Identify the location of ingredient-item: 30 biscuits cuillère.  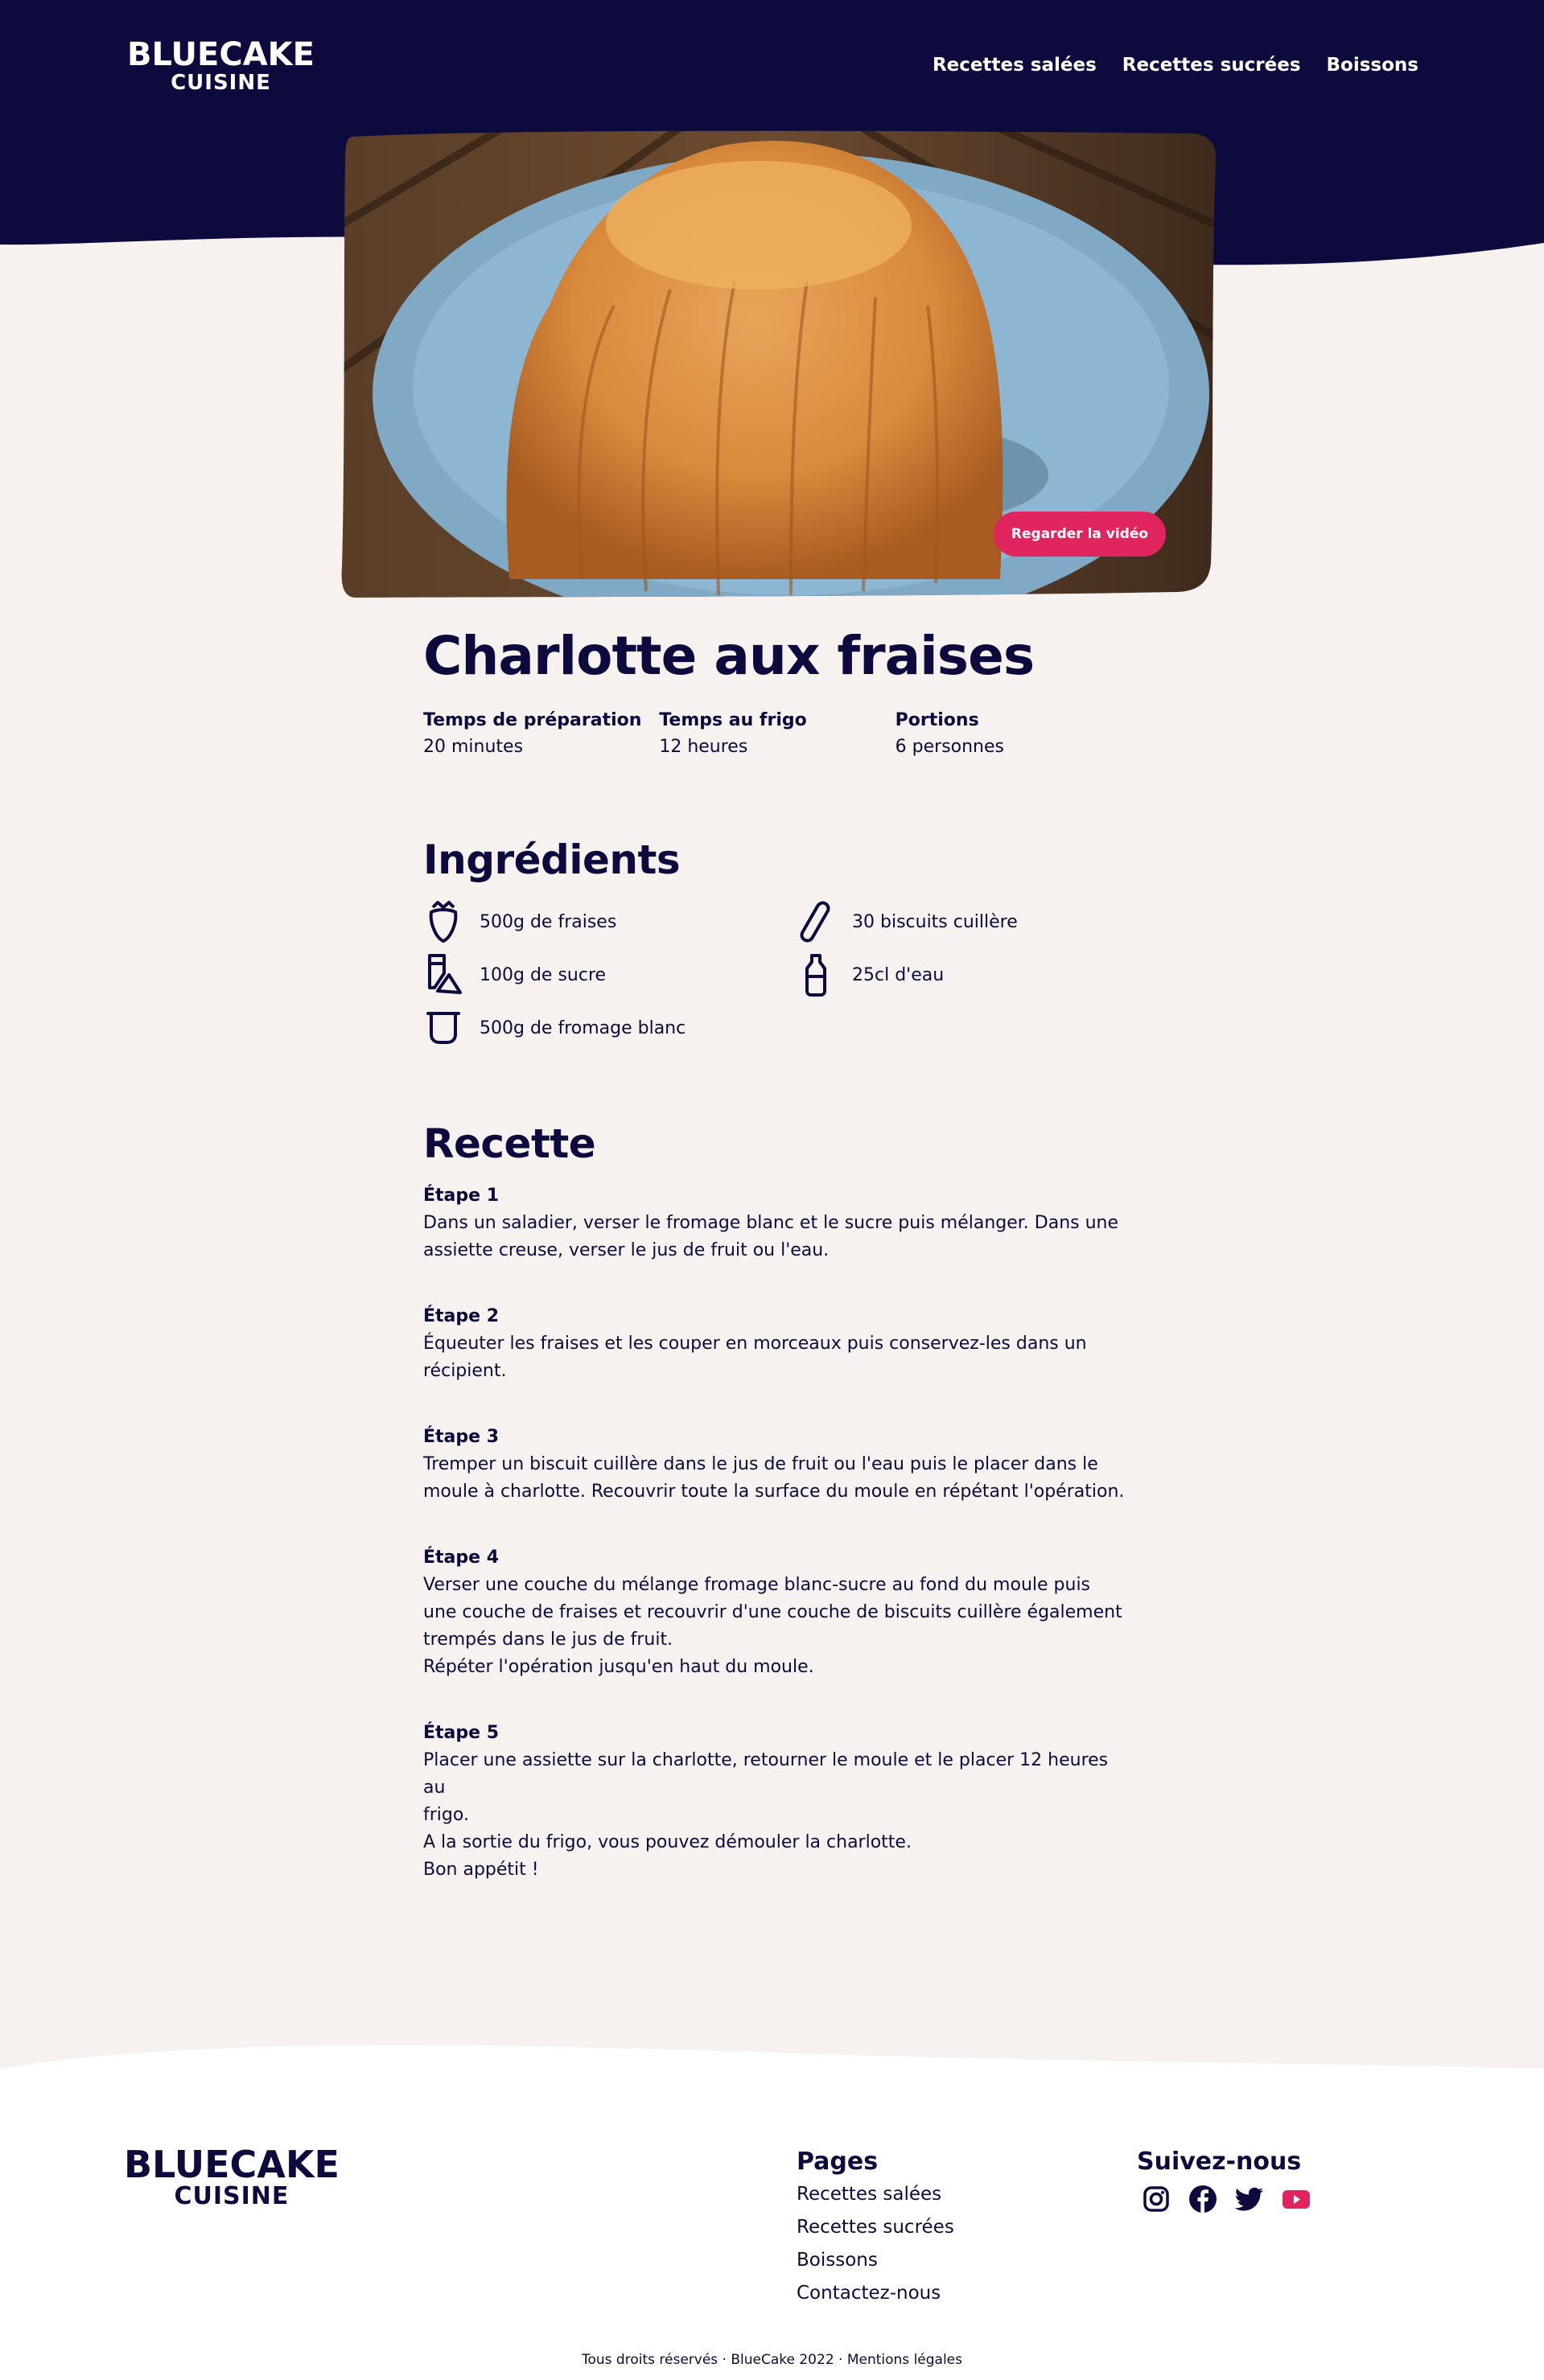
(907, 921).